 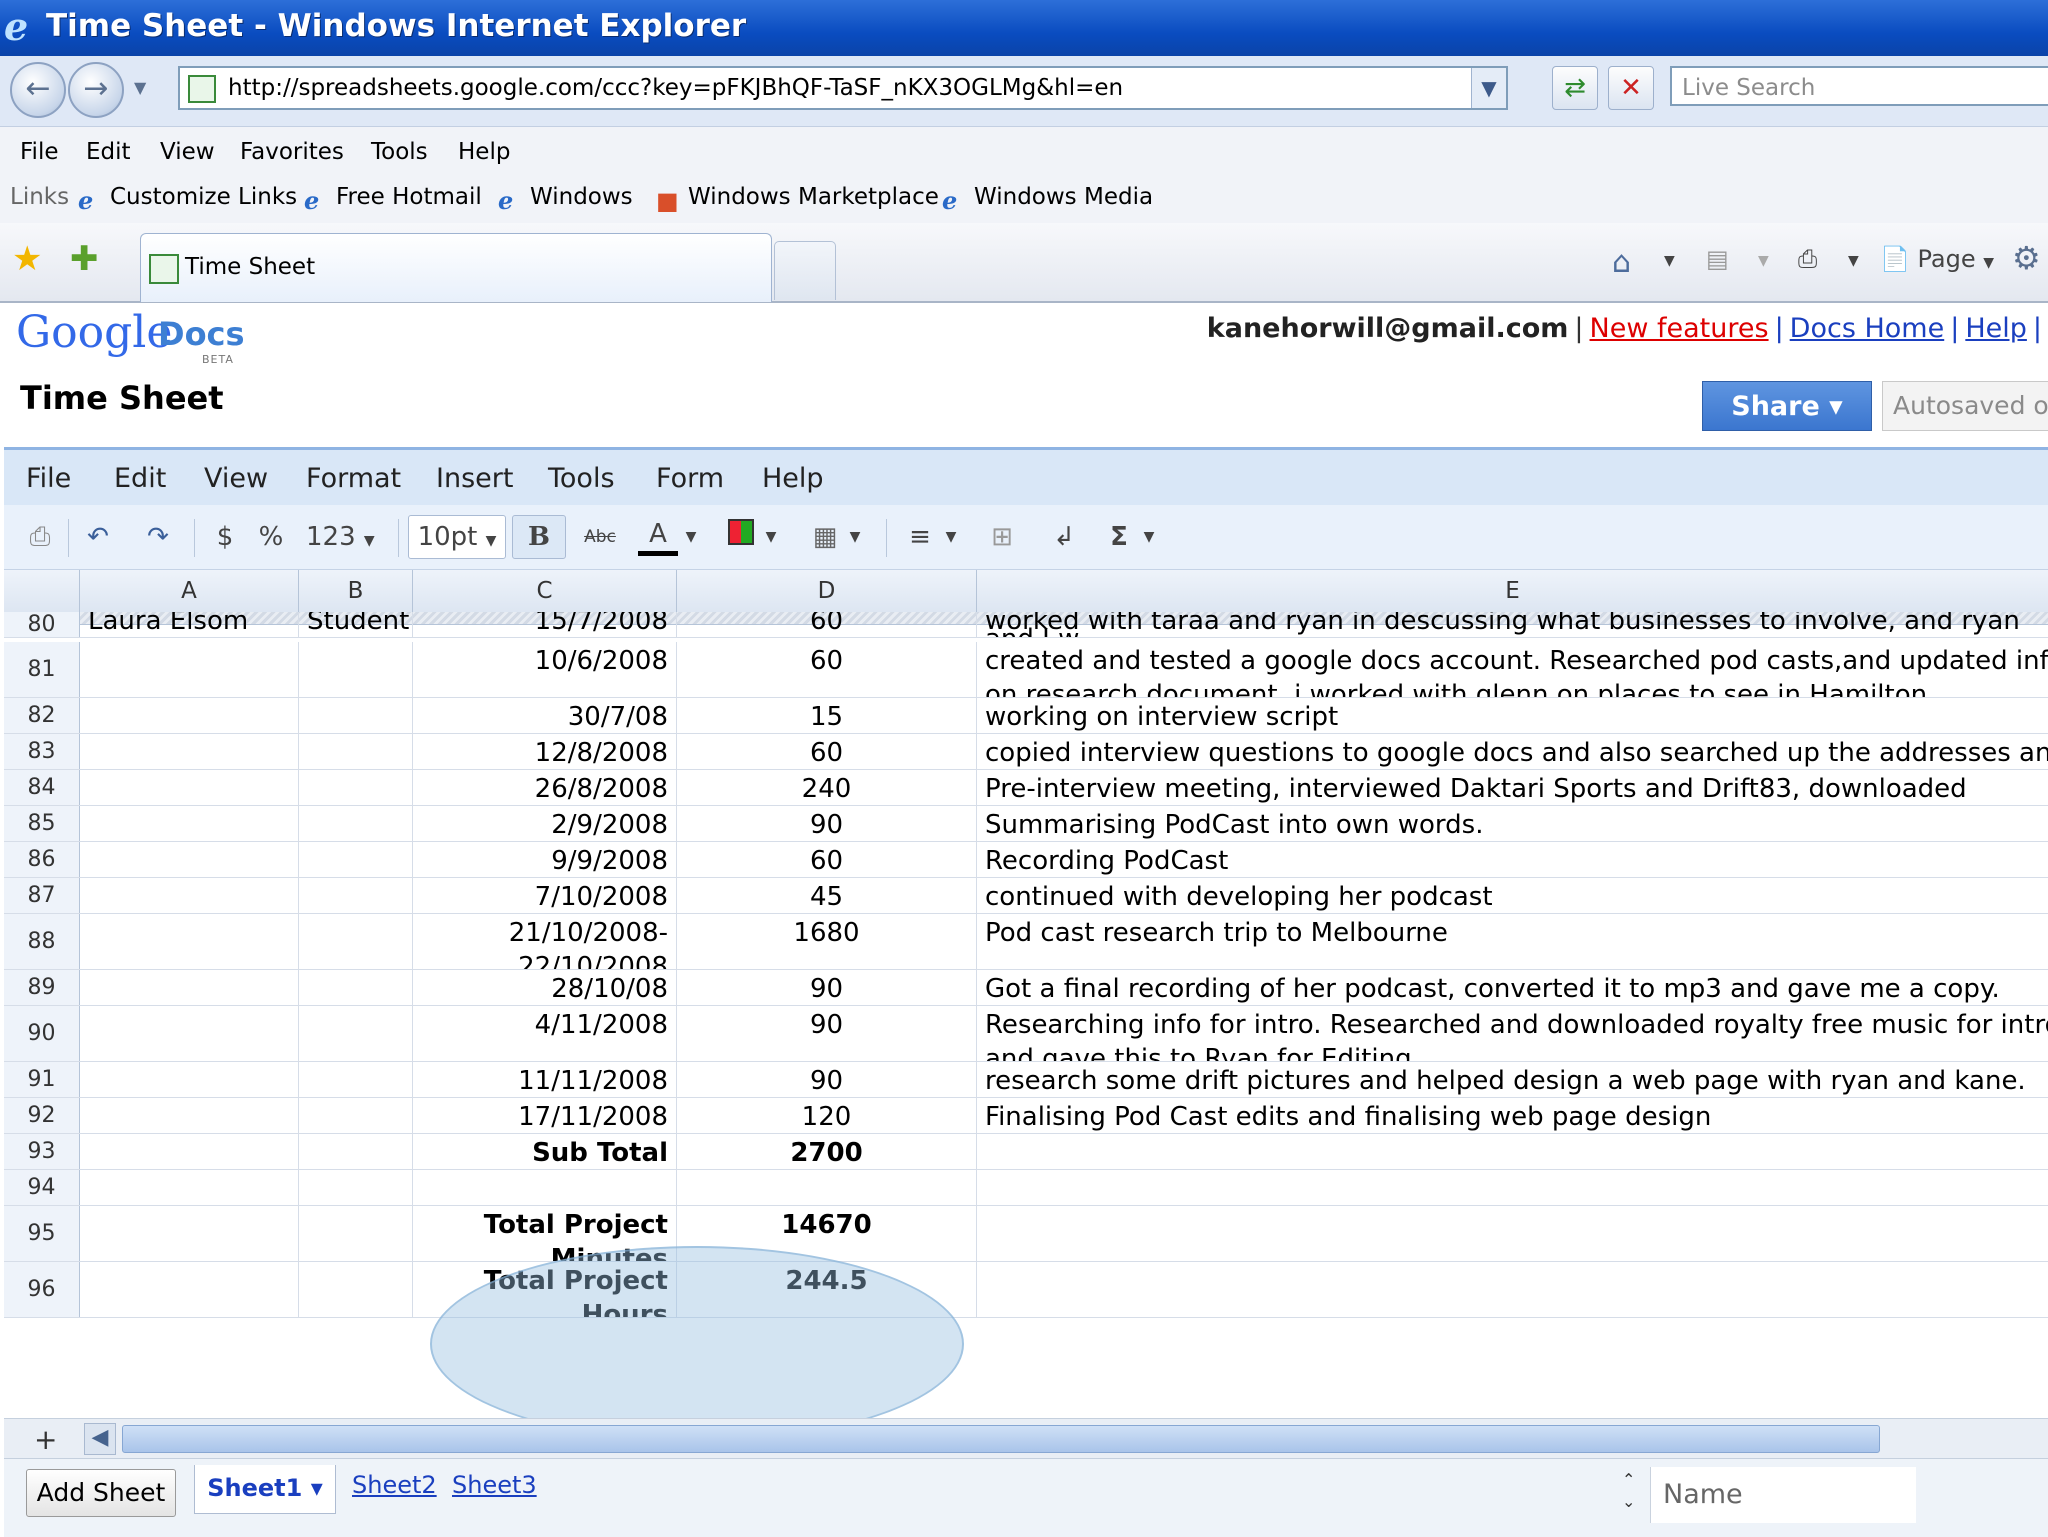 I want to click on ie-menu-edit: Edit, so click(x=108, y=152).